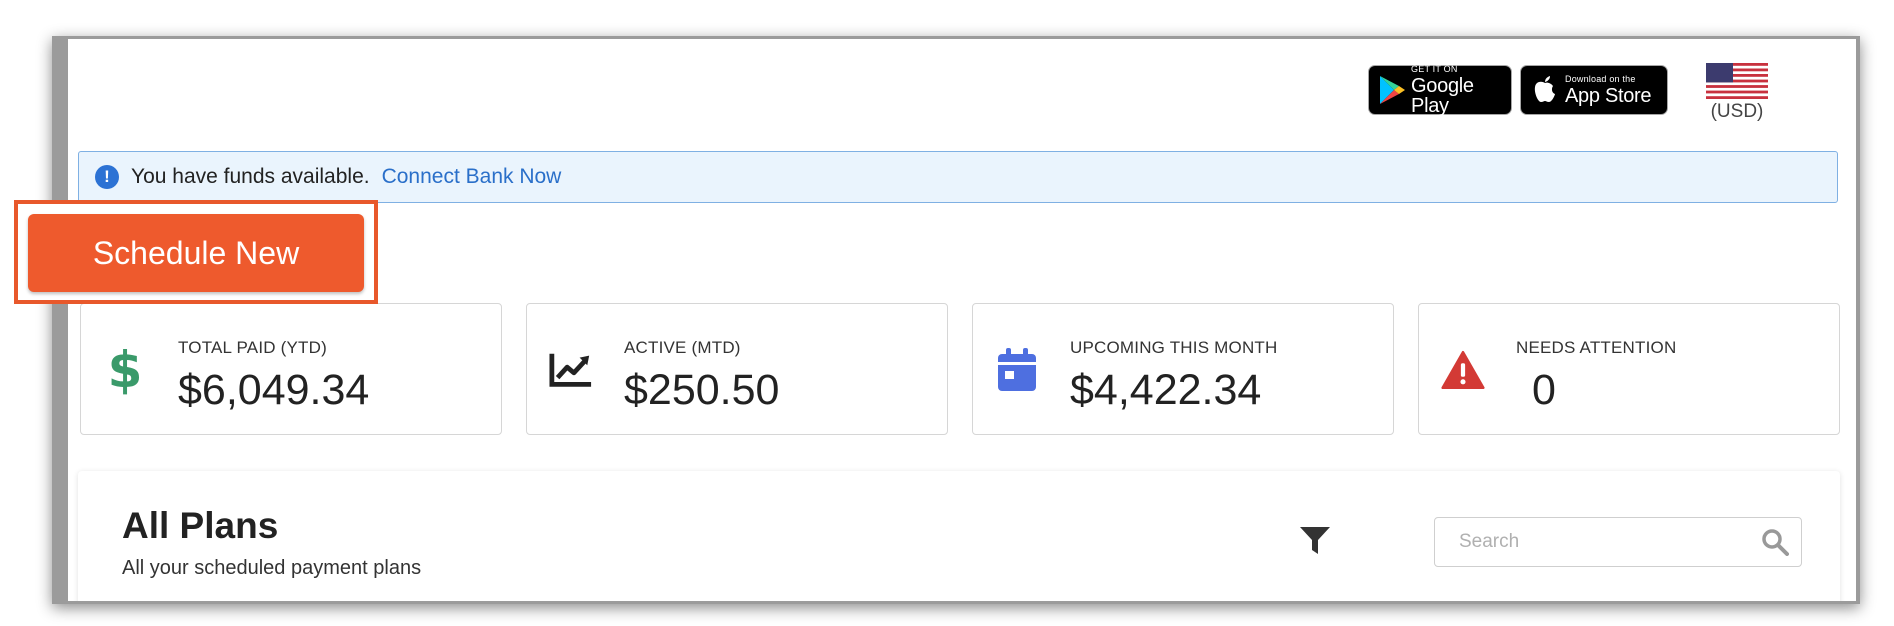  What do you see at coordinates (274, 390) in the screenshot?
I see `card-value: $6,049.34` at bounding box center [274, 390].